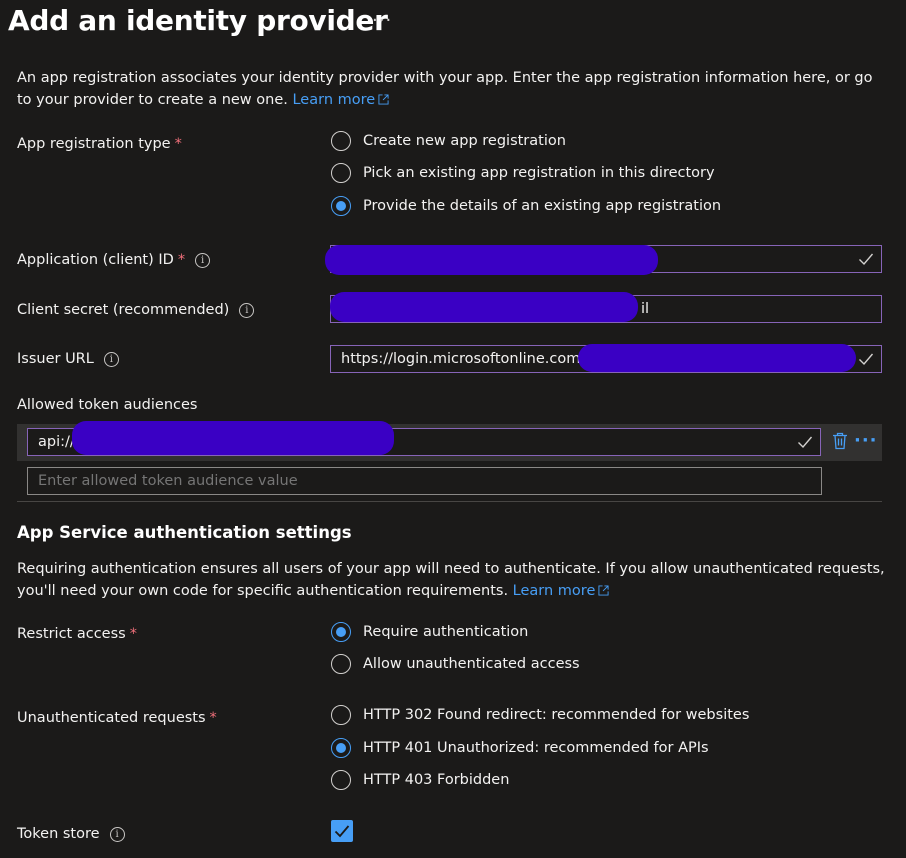  I want to click on page-title: Add an identity provider, so click(198, 20).